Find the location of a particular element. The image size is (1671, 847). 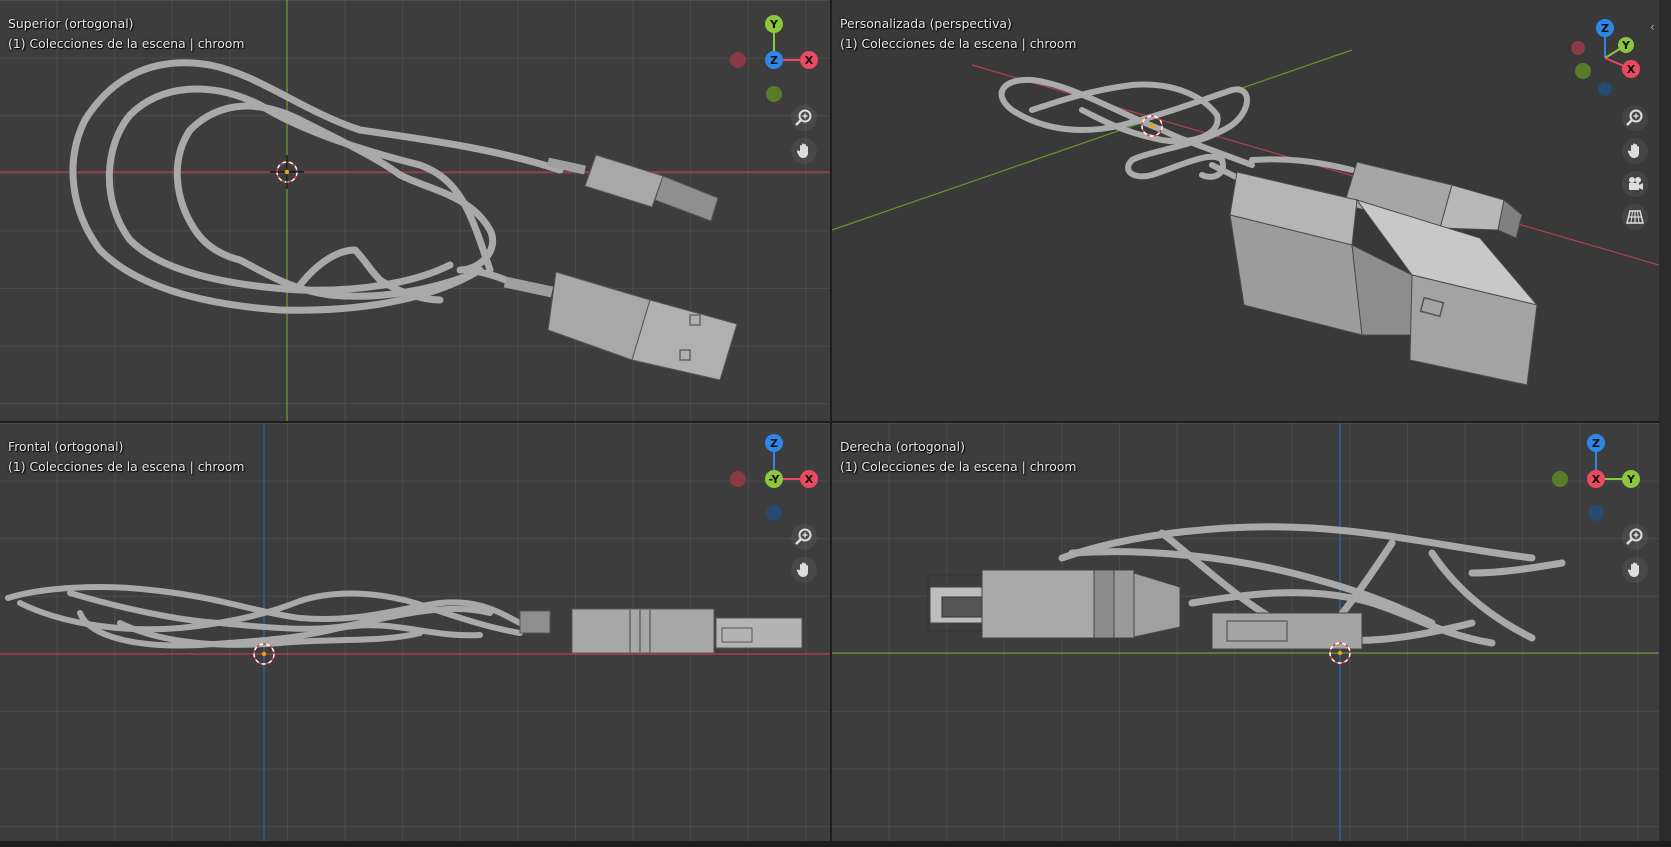

navigation-gizmo: Z Y X is located at coordinates (1607, 57).